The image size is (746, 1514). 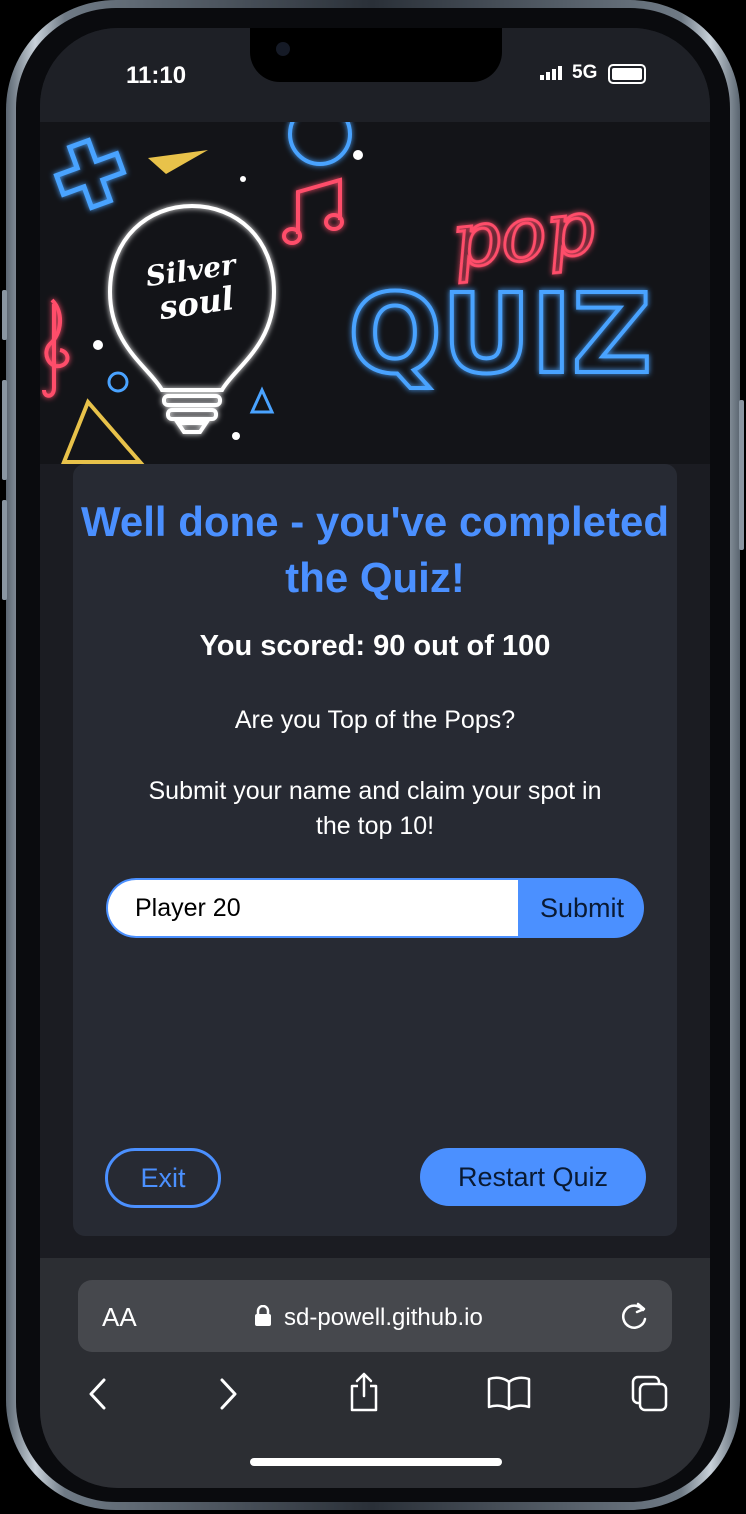 I want to click on network-type: 5G, so click(x=585, y=72).